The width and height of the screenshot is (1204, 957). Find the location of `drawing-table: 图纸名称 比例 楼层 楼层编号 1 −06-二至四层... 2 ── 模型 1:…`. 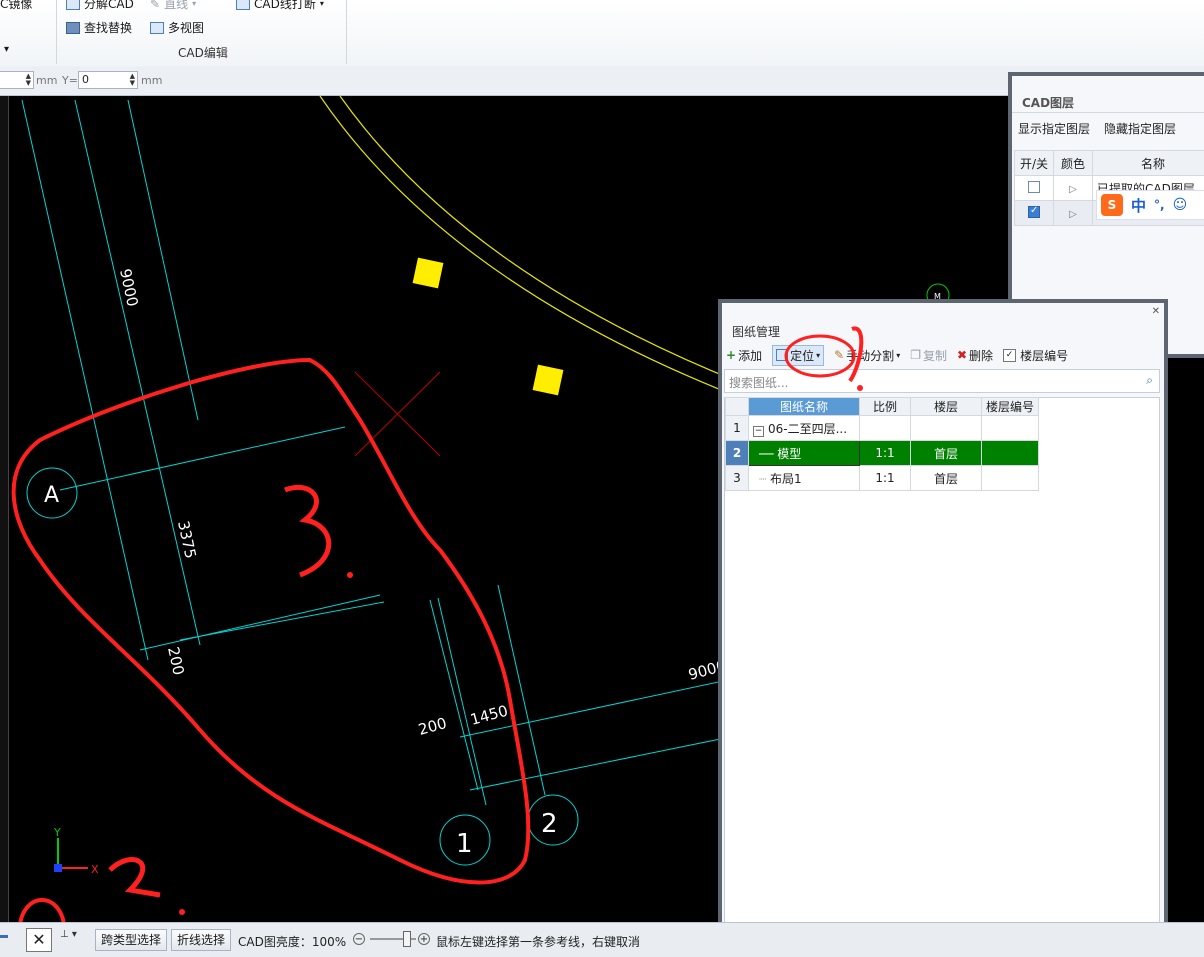

drawing-table: 图纸名称 比例 楼层 楼层编号 1 −06-二至四层... 2 ── 模型 1:… is located at coordinates (882, 444).